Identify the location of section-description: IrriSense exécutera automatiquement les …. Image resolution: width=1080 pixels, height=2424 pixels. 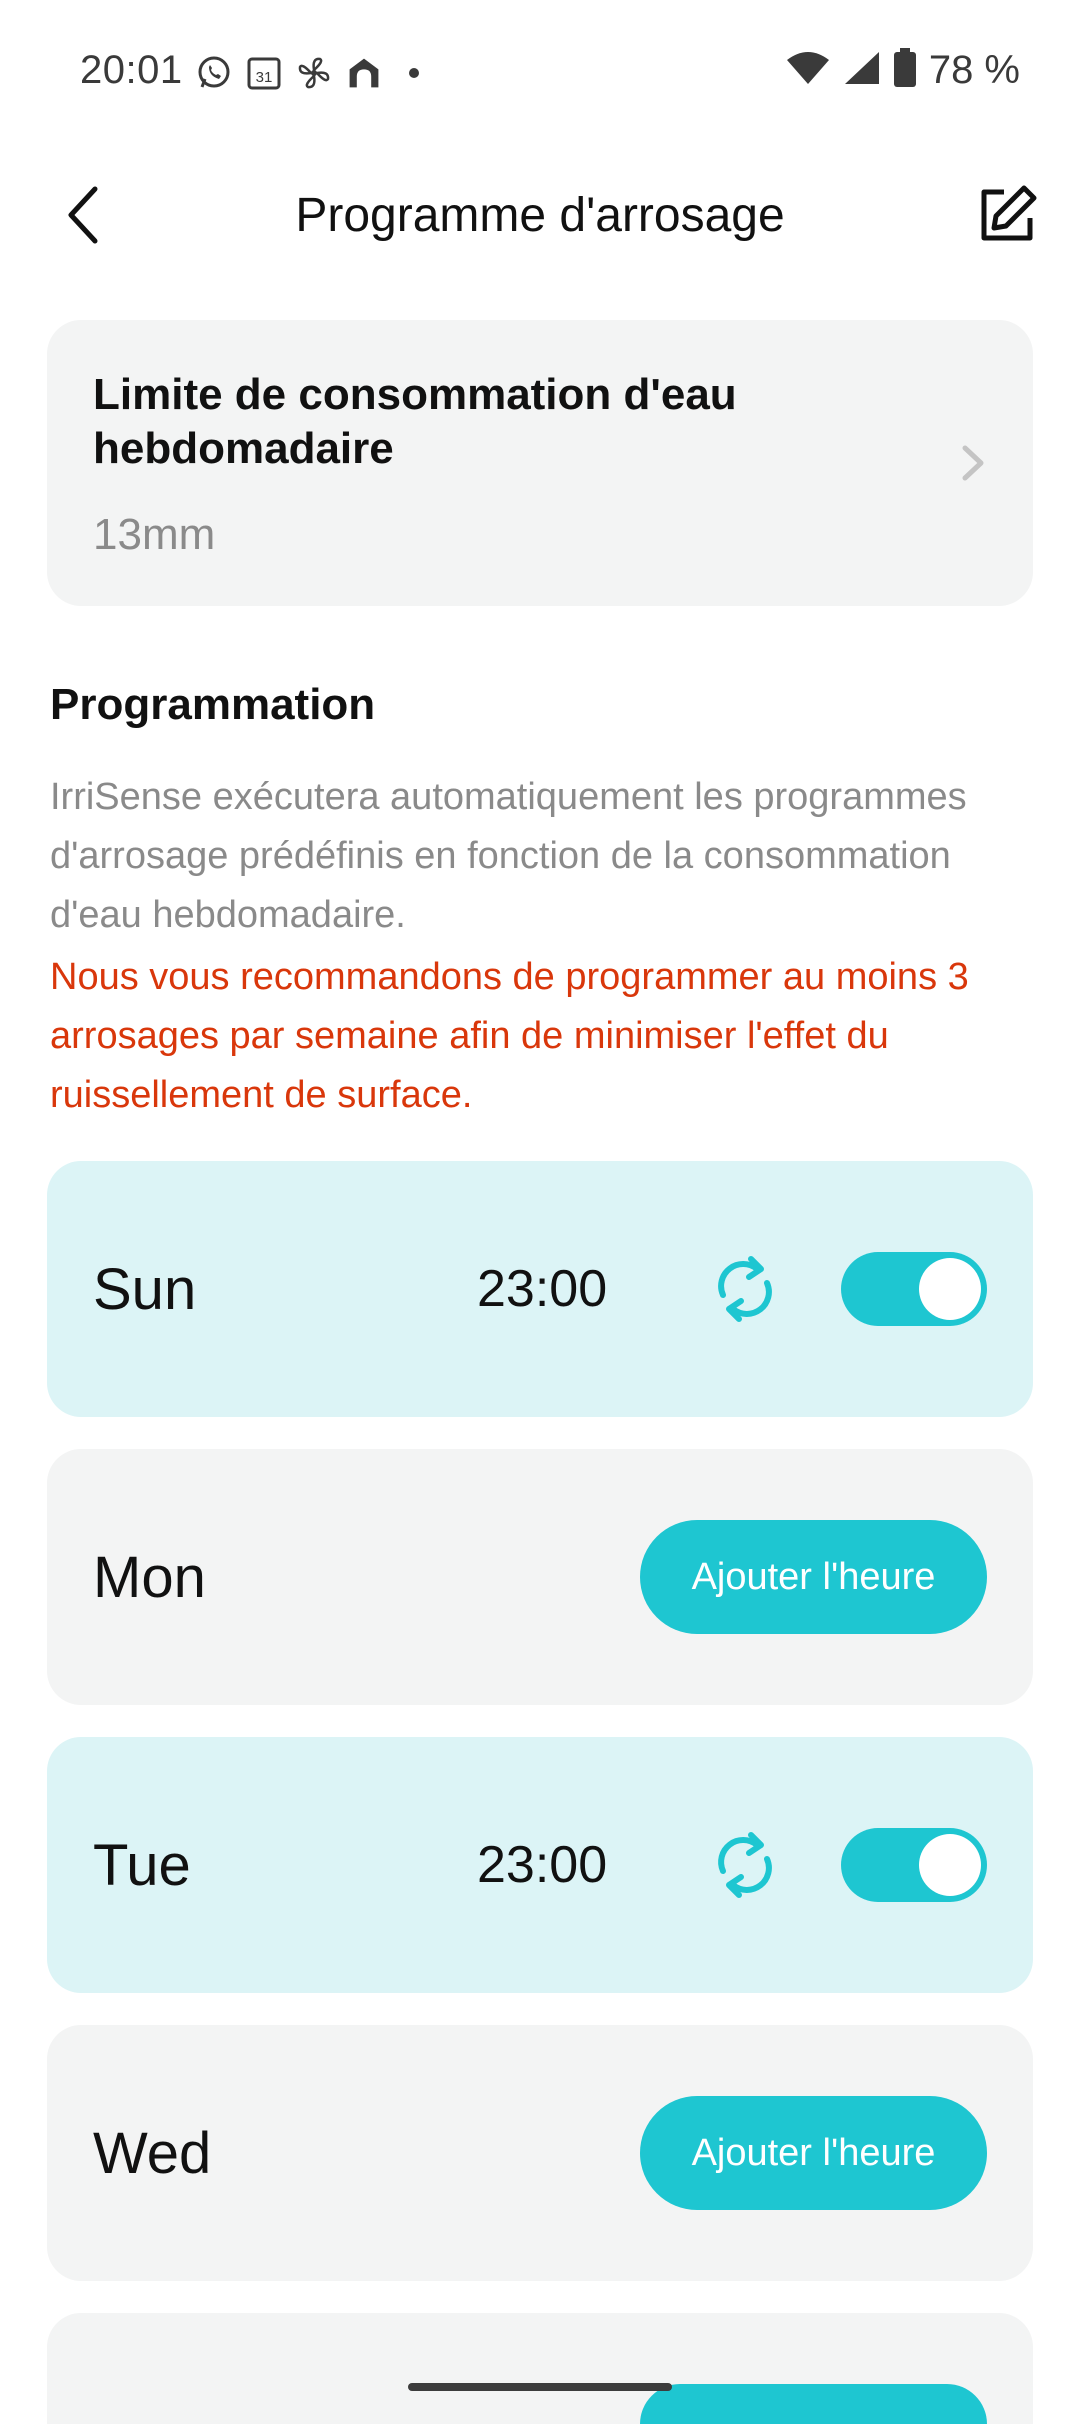
(508, 856).